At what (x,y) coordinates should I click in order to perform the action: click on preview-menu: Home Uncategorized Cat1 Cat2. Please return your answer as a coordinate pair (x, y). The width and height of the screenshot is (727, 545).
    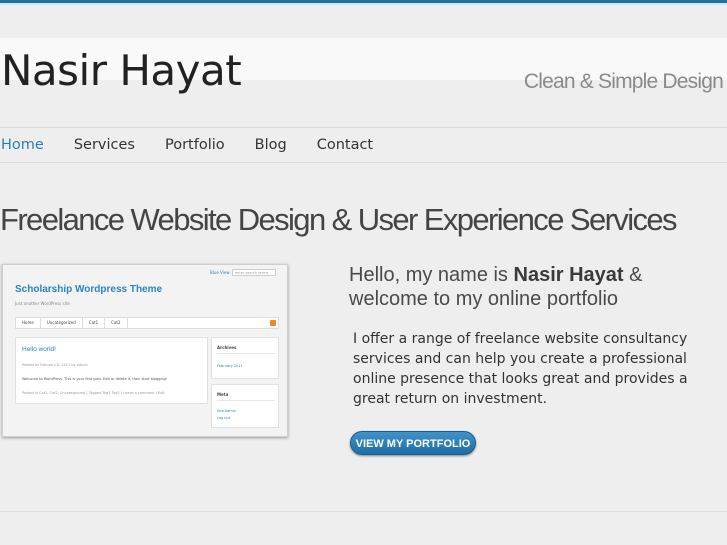
    Looking at the image, I should click on (147, 323).